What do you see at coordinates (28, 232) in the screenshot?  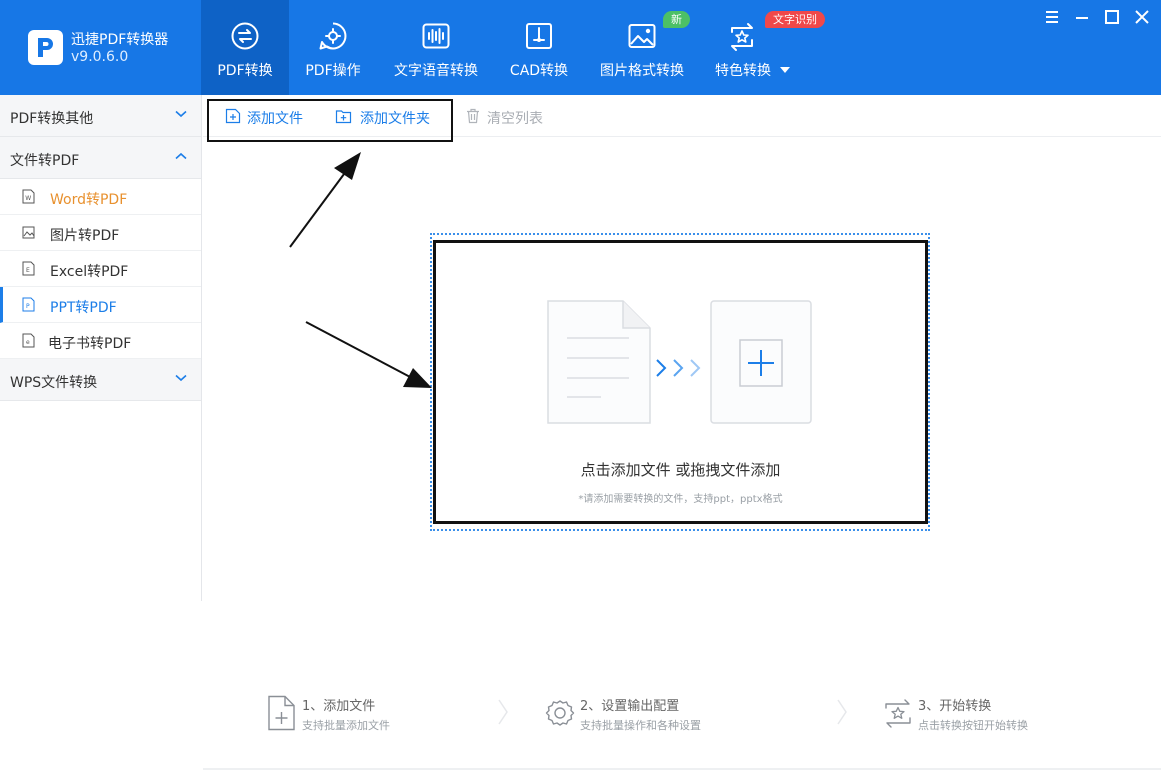 I see `image-file-icon` at bounding box center [28, 232].